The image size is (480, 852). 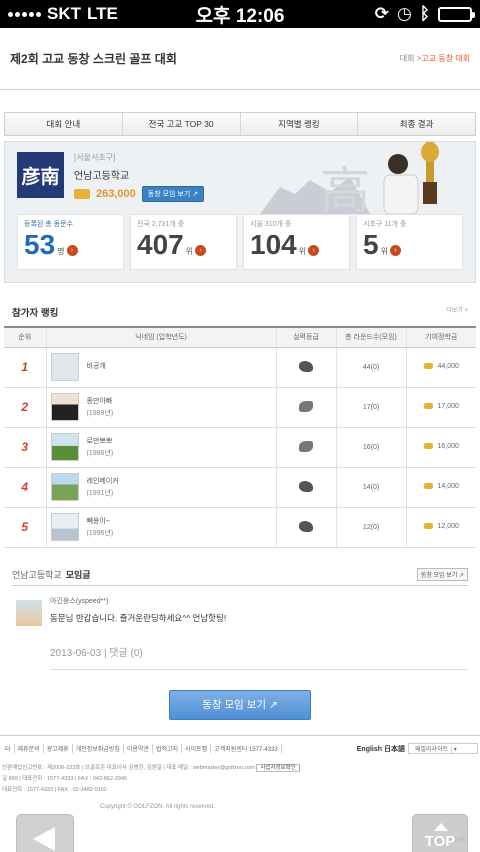 What do you see at coordinates (116, 194) in the screenshot?
I see `school-points: 263,000` at bounding box center [116, 194].